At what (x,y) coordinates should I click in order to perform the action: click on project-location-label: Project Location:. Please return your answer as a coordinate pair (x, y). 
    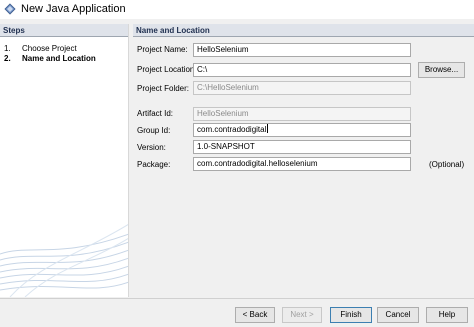
    Looking at the image, I should click on (167, 69).